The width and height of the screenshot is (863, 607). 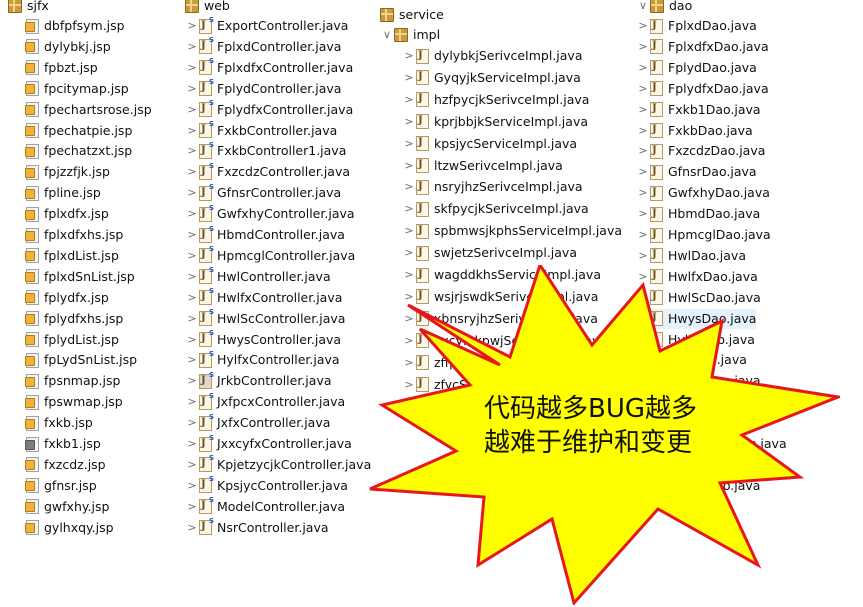 I want to click on file-item-hpmcgldao-java: > HpmcglDao.java, so click(x=703, y=235).